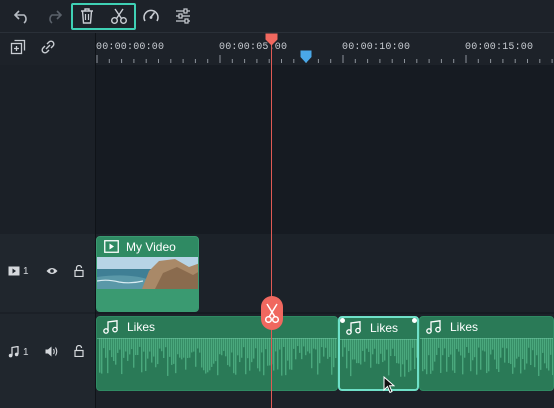 This screenshot has height=408, width=554. I want to click on volume-icon, so click(51, 351).